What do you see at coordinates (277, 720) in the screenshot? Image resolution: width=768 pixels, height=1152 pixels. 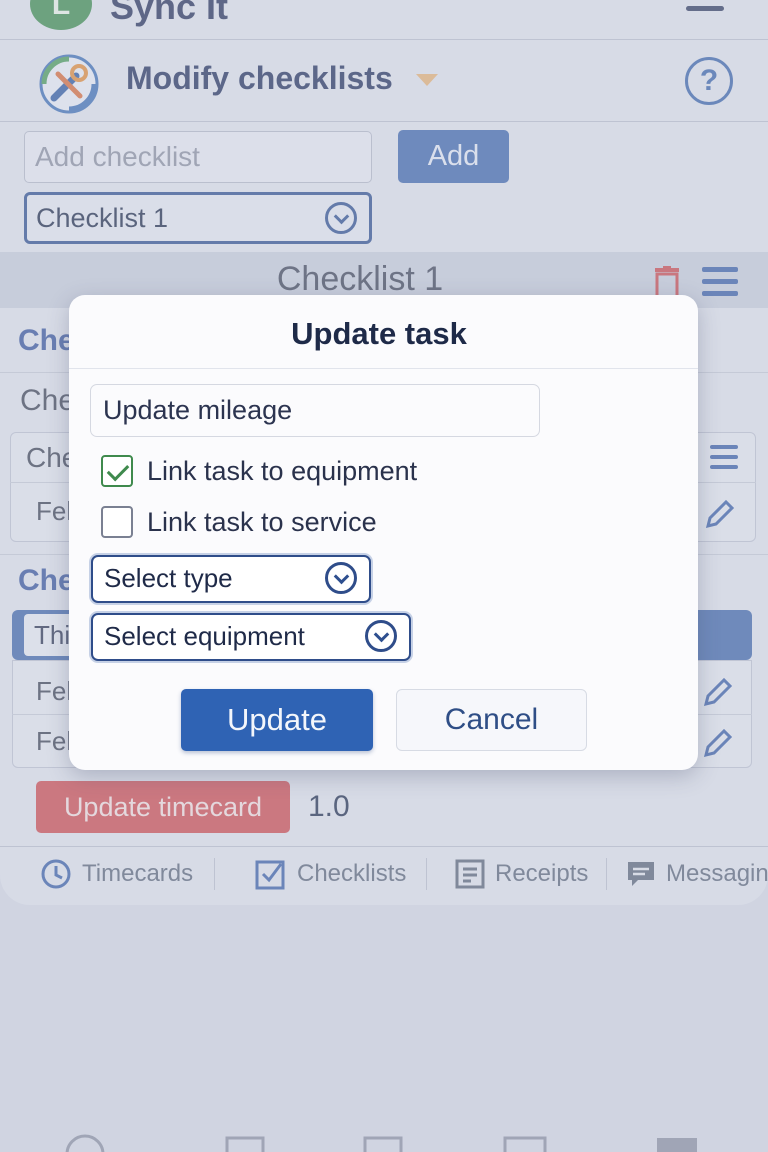 I see `update-button: Update` at bounding box center [277, 720].